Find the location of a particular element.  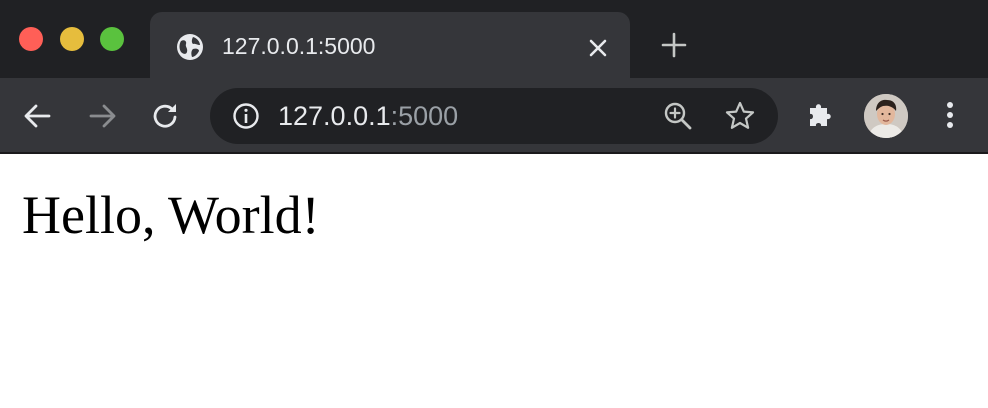

zoom-in-icon is located at coordinates (678, 116).